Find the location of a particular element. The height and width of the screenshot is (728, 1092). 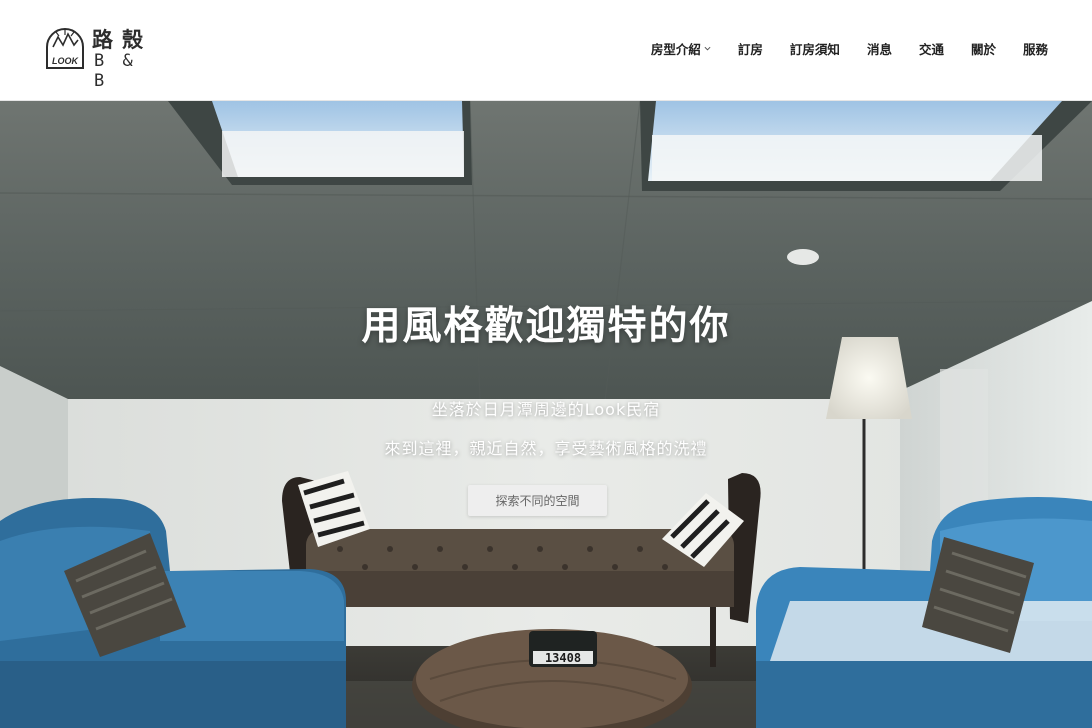

nav-item-transport: 交通 is located at coordinates (931, 48).